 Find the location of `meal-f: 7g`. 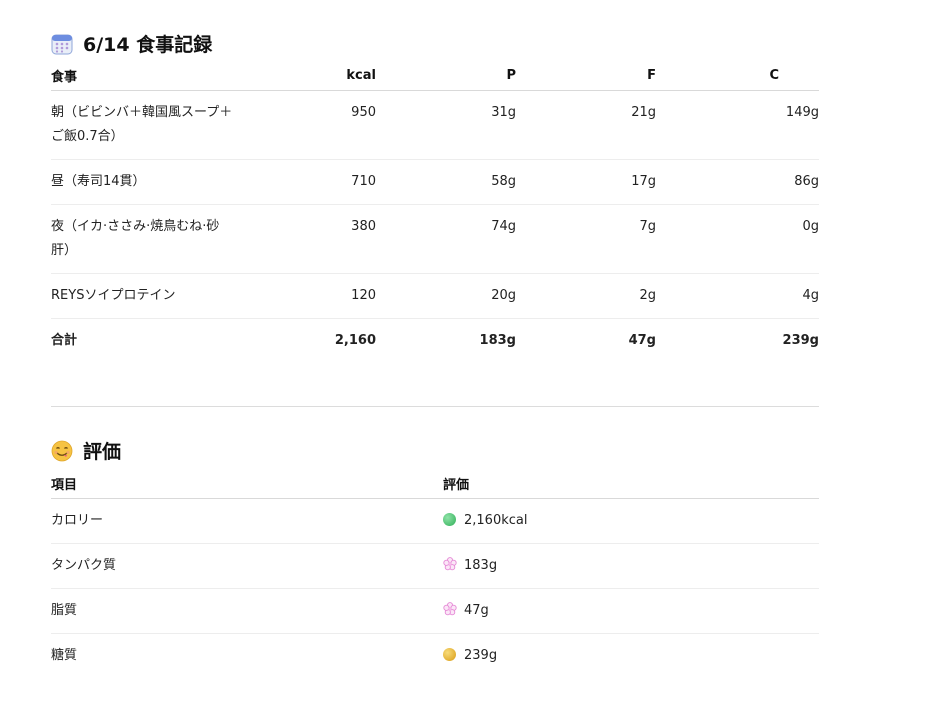

meal-f: 7g is located at coordinates (586, 239).